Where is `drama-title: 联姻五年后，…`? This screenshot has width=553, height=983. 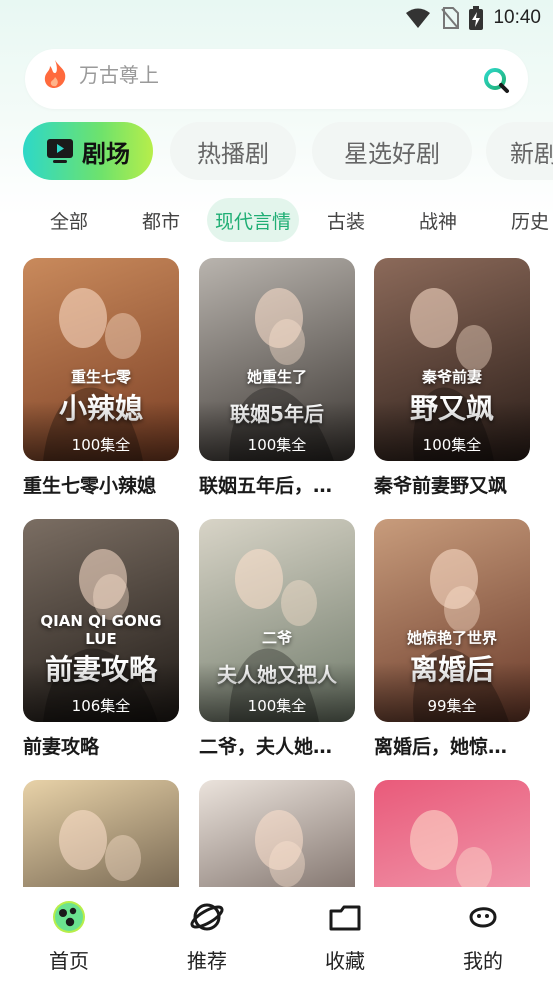 drama-title: 联姻五年后，… is located at coordinates (277, 484).